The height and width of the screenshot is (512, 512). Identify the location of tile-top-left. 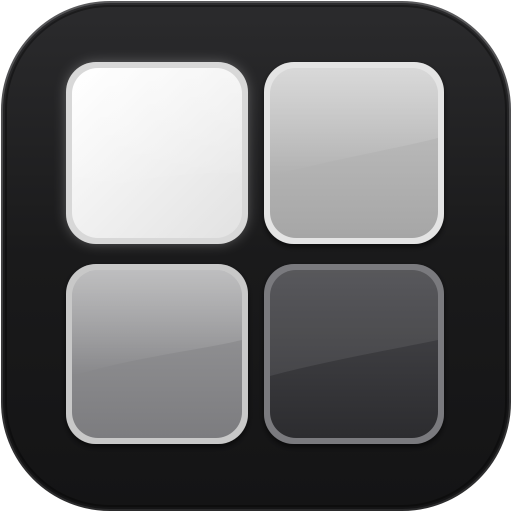
(157, 153).